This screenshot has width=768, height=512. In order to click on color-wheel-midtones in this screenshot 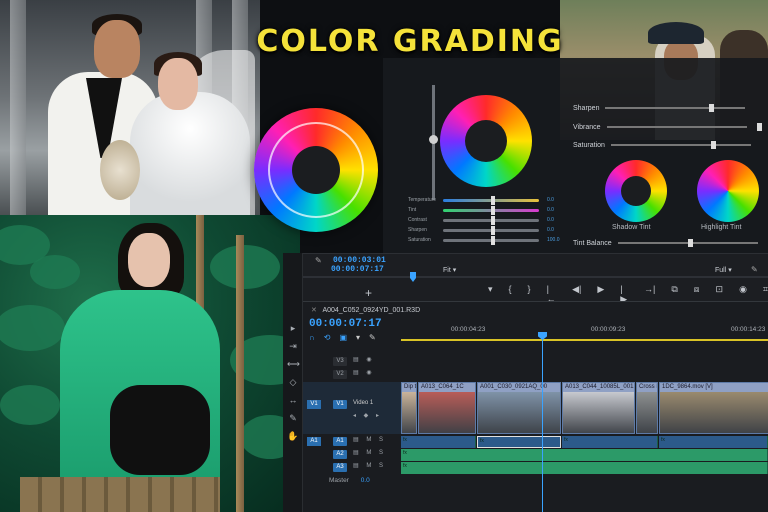, I will do `click(486, 141)`.